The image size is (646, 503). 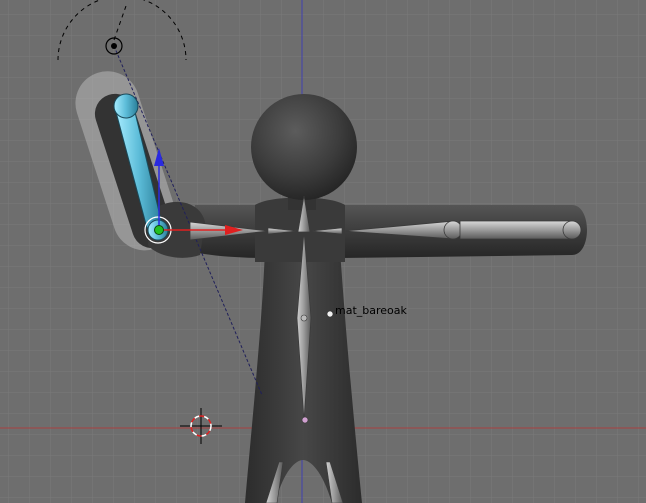 I want to click on bone-forearm-r, so click(x=515, y=230).